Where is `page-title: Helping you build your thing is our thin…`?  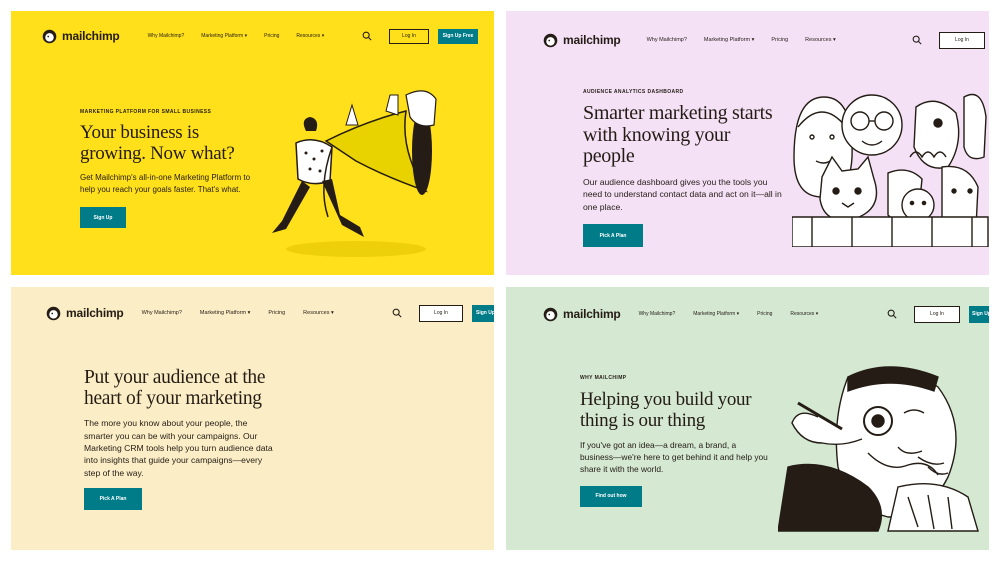
page-title: Helping you build your thing is our thin… is located at coordinates (666, 410).